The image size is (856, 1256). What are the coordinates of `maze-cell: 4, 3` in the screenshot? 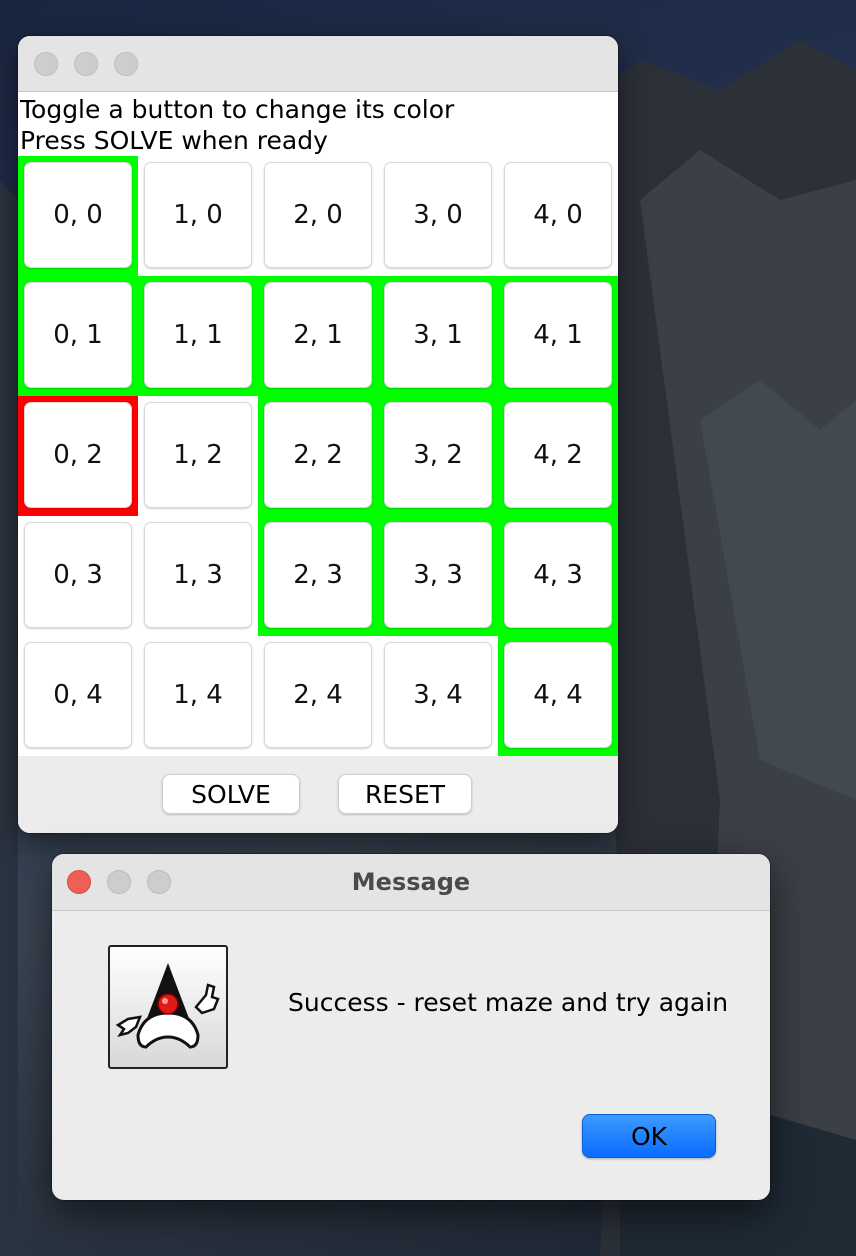 It's located at (558, 576).